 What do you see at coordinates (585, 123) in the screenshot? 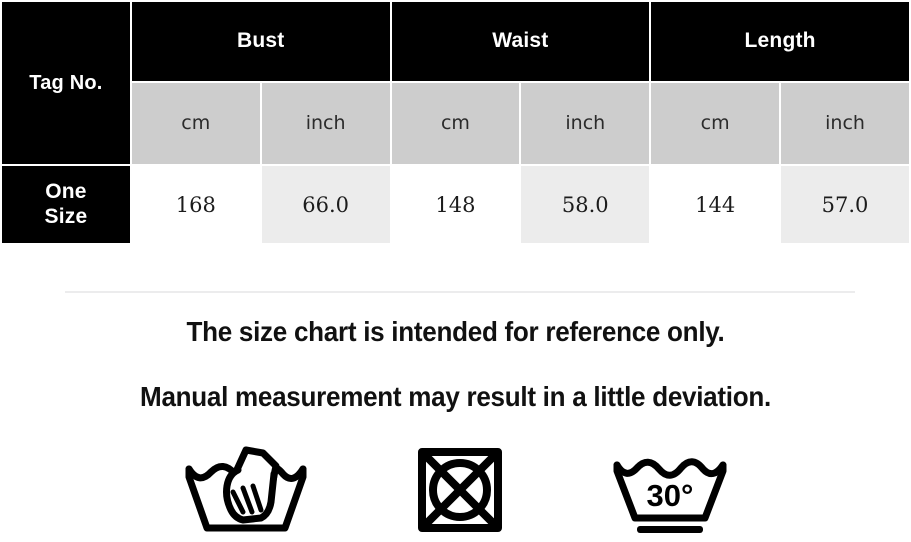
I see `header-unit-waist-inch: inch` at bounding box center [585, 123].